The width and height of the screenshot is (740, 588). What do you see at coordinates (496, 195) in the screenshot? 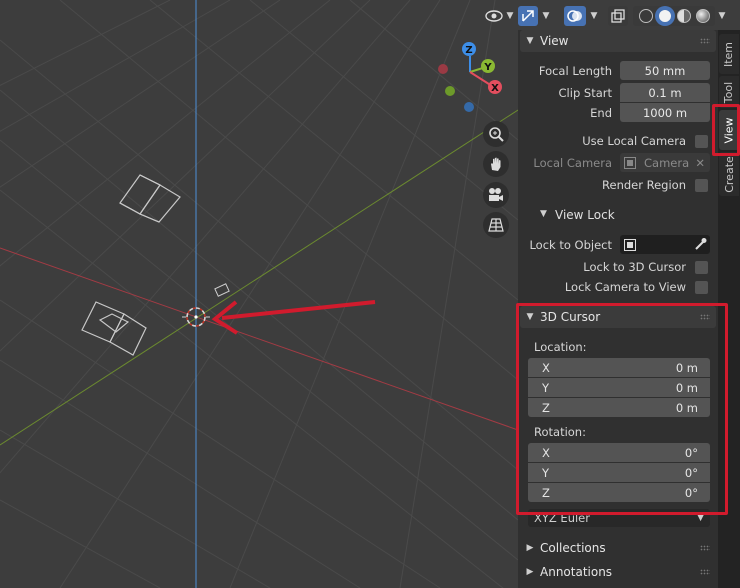
I see `camera-view-icon` at bounding box center [496, 195].